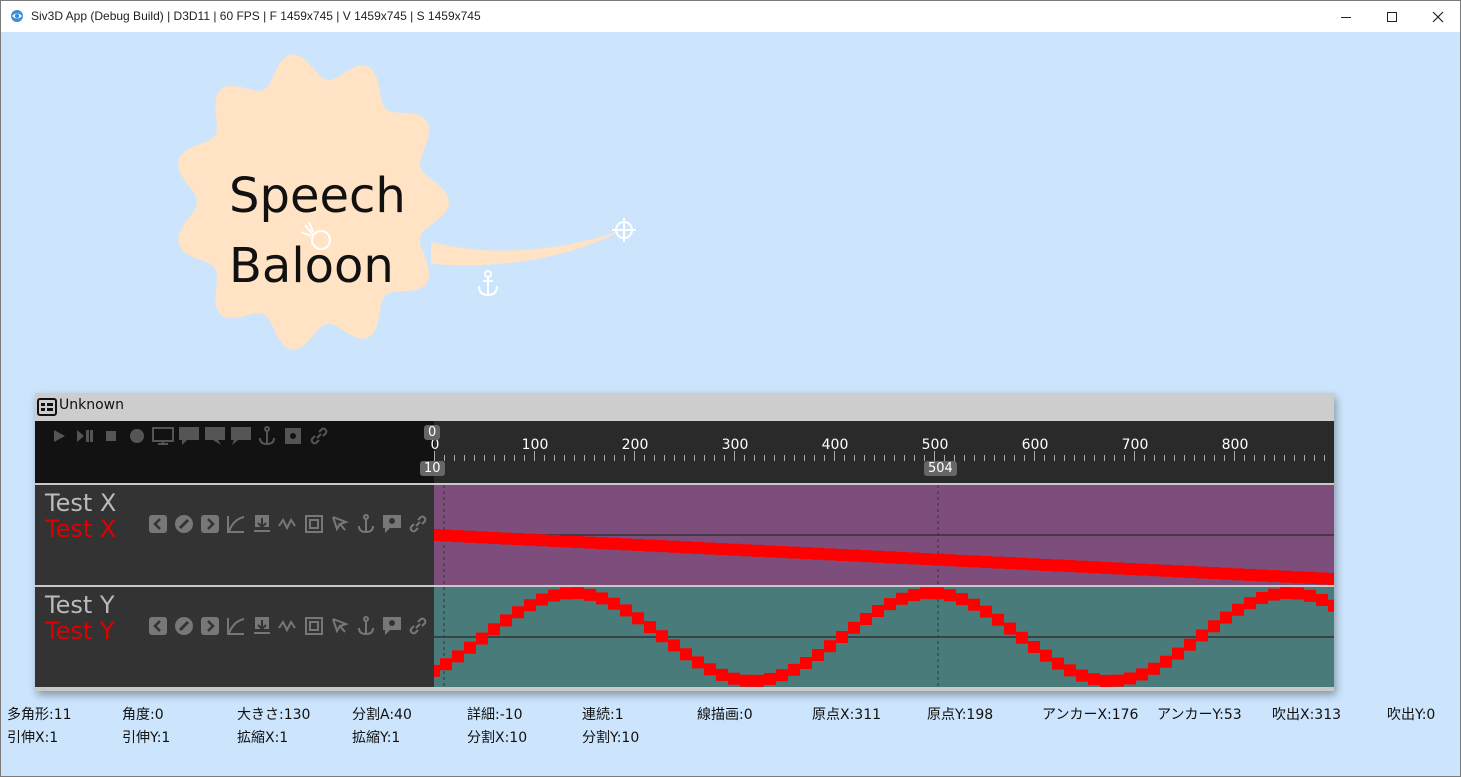 This screenshot has height=777, width=1461. Describe the element at coordinates (189, 436) in the screenshot. I see `speech-bubble-icon` at that location.